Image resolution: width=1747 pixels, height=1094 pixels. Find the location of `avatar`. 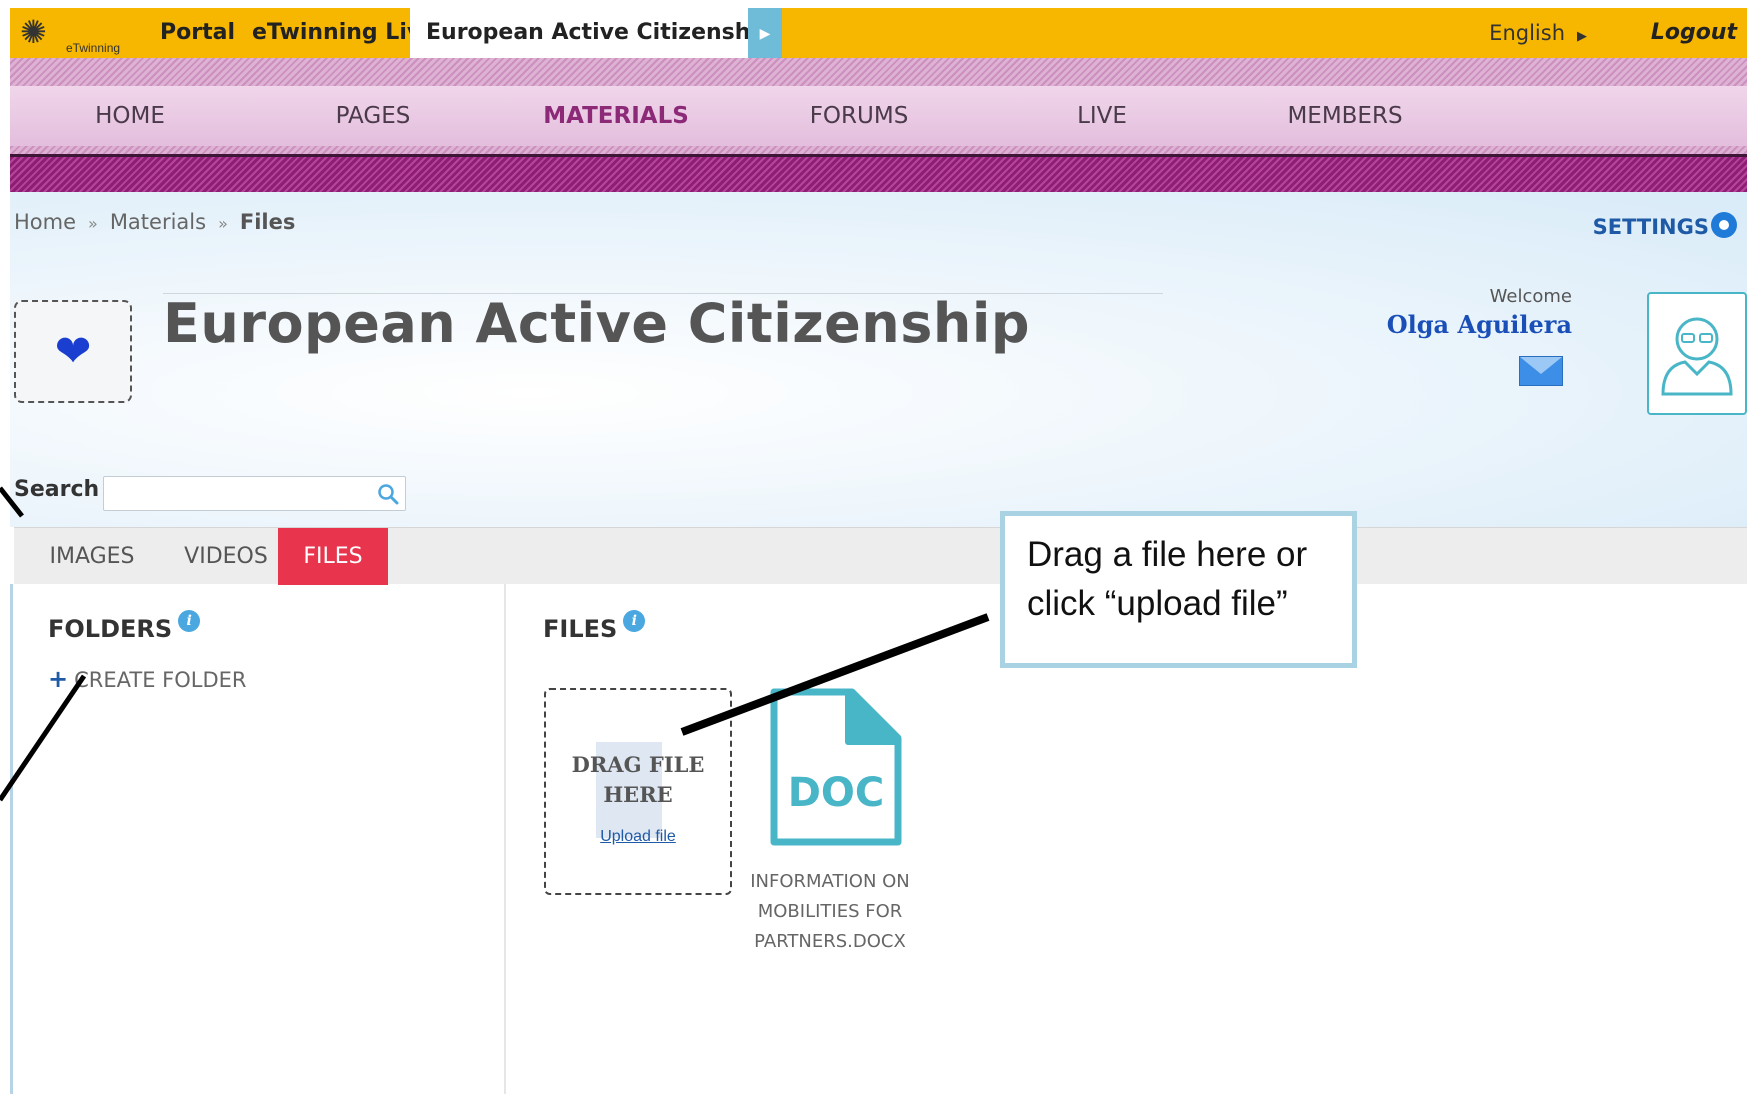

avatar is located at coordinates (1697, 353).